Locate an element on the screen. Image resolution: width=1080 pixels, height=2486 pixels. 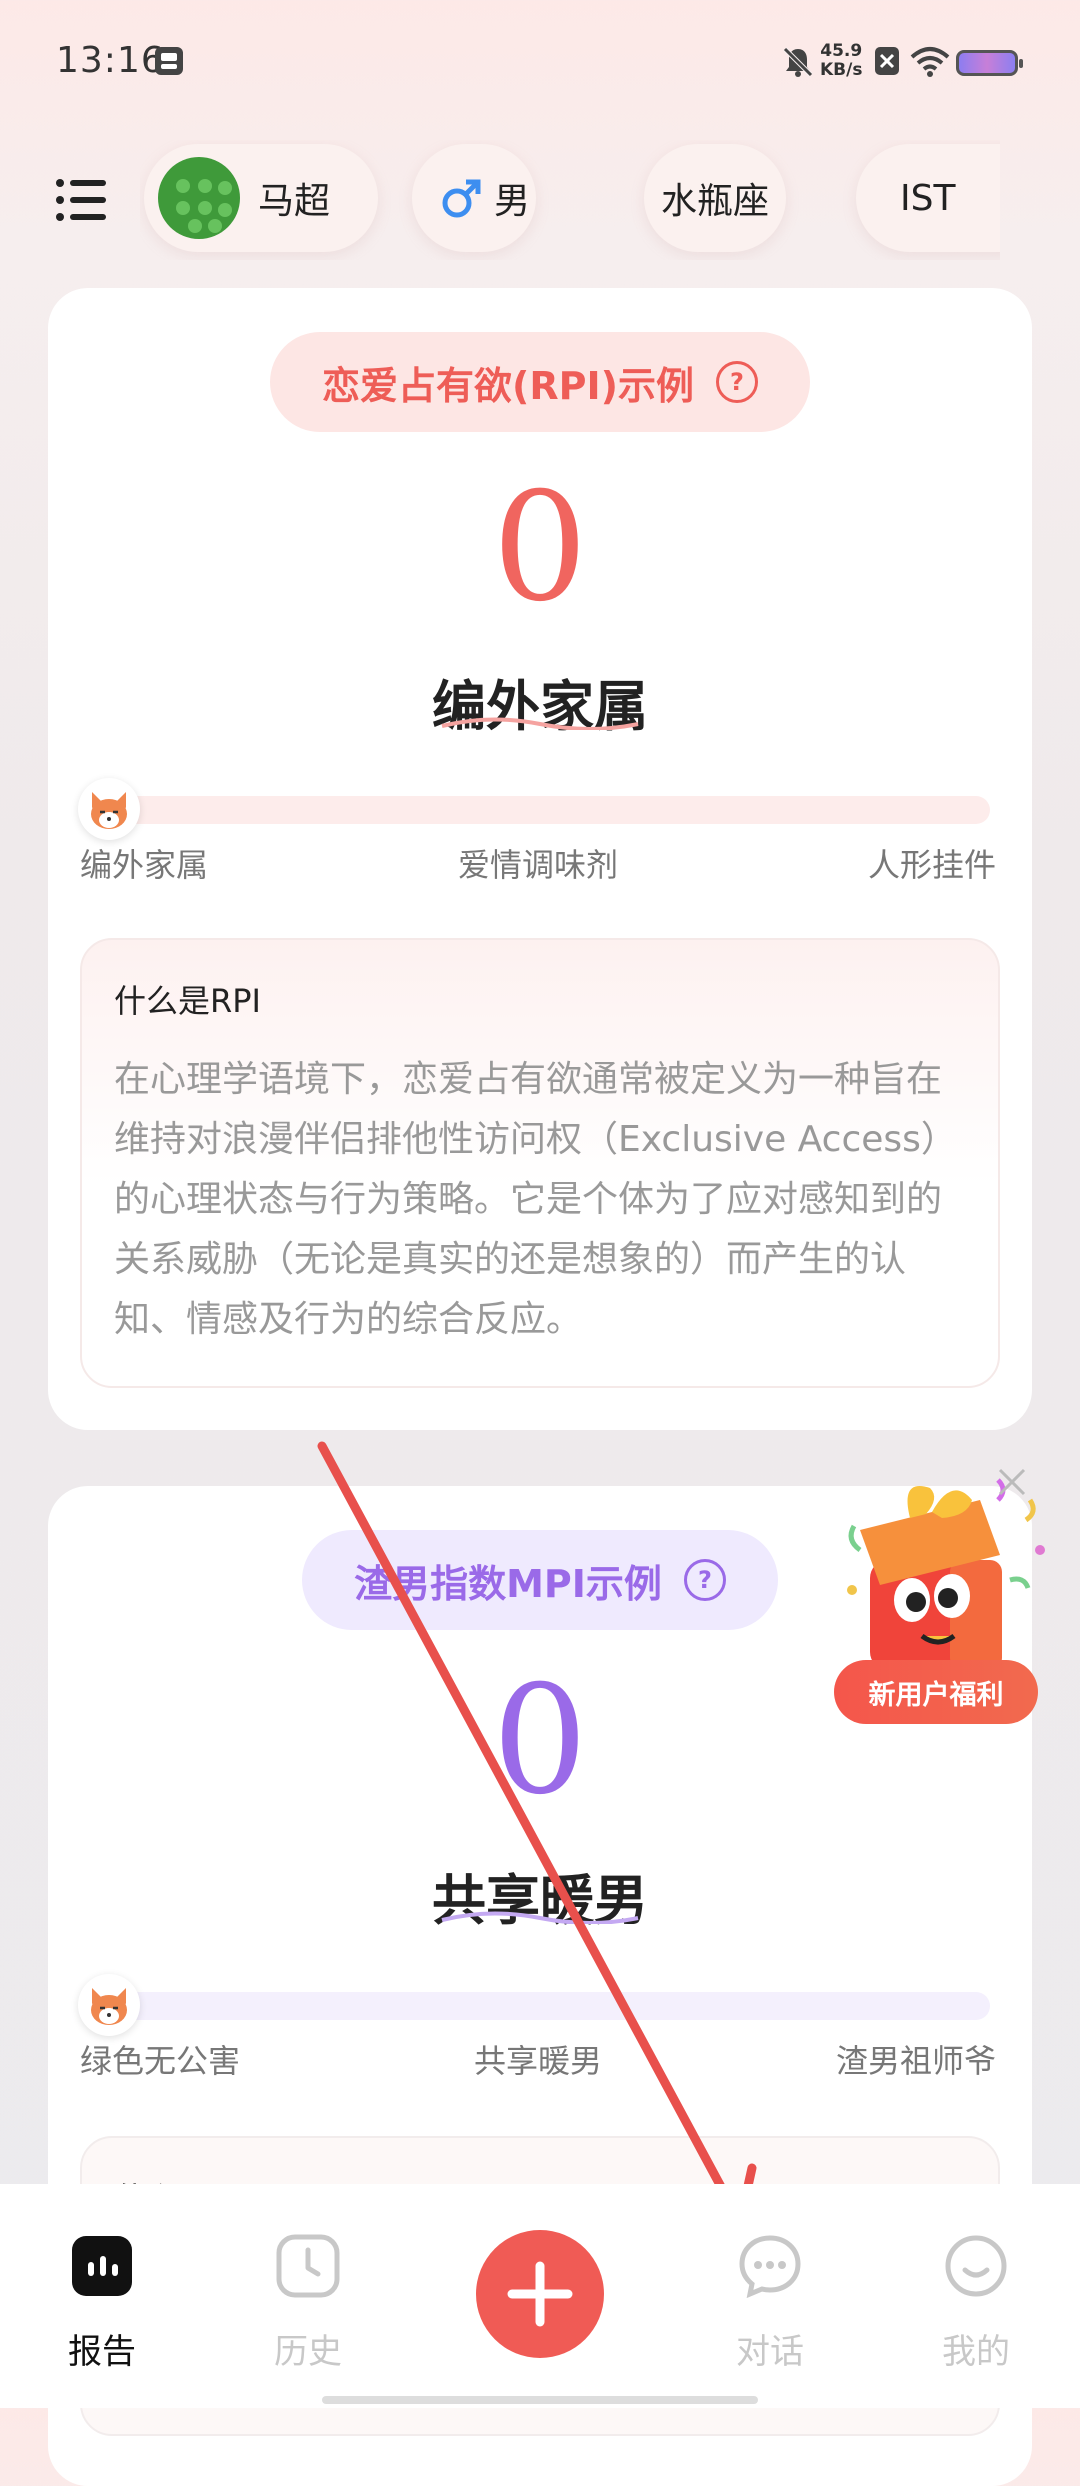
new-user-benefit-button: 新用户福利 is located at coordinates (936, 1692).